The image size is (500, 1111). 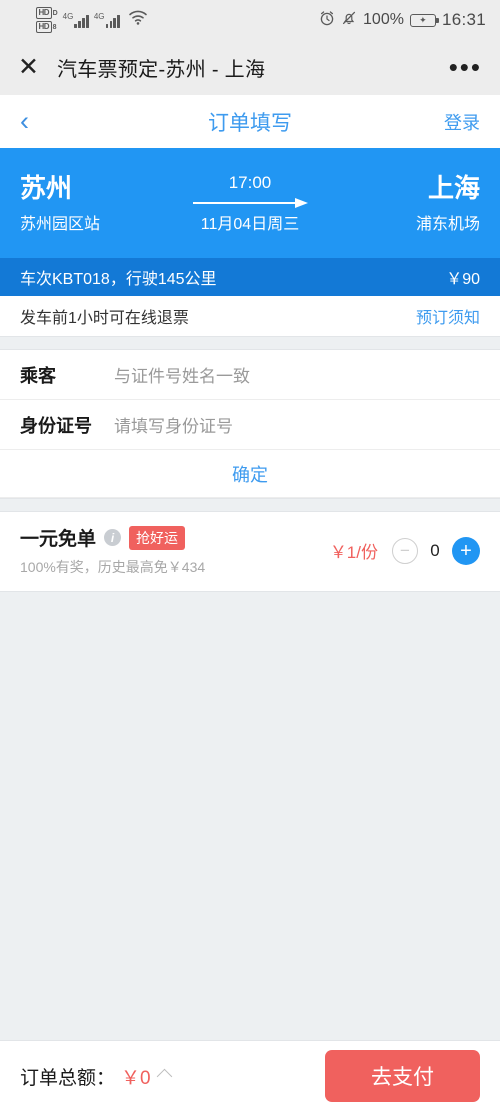 I want to click on id-number-input: 请填写身份证号, so click(x=297, y=424).